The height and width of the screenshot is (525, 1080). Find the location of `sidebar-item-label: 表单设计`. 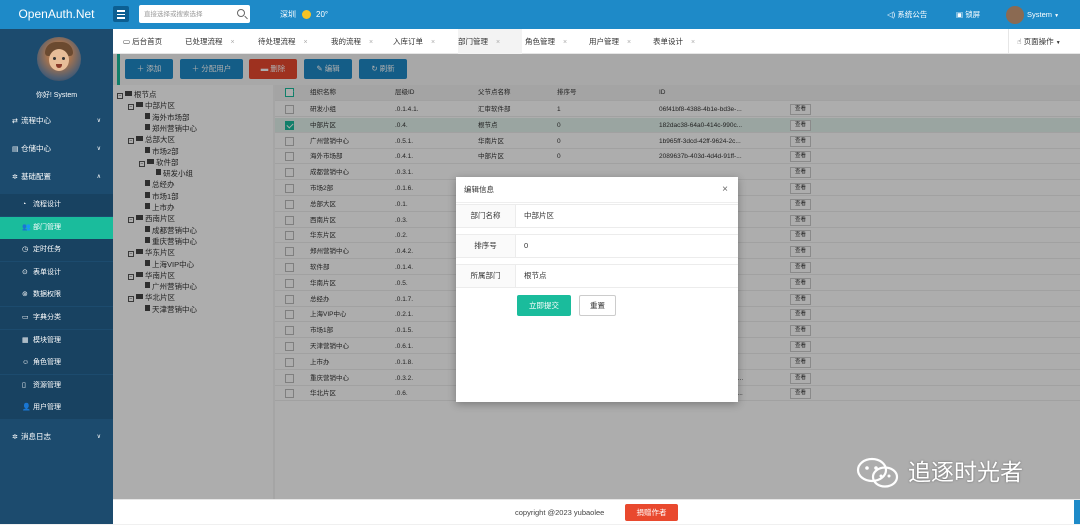

sidebar-item-label: 表单设计 is located at coordinates (47, 272).